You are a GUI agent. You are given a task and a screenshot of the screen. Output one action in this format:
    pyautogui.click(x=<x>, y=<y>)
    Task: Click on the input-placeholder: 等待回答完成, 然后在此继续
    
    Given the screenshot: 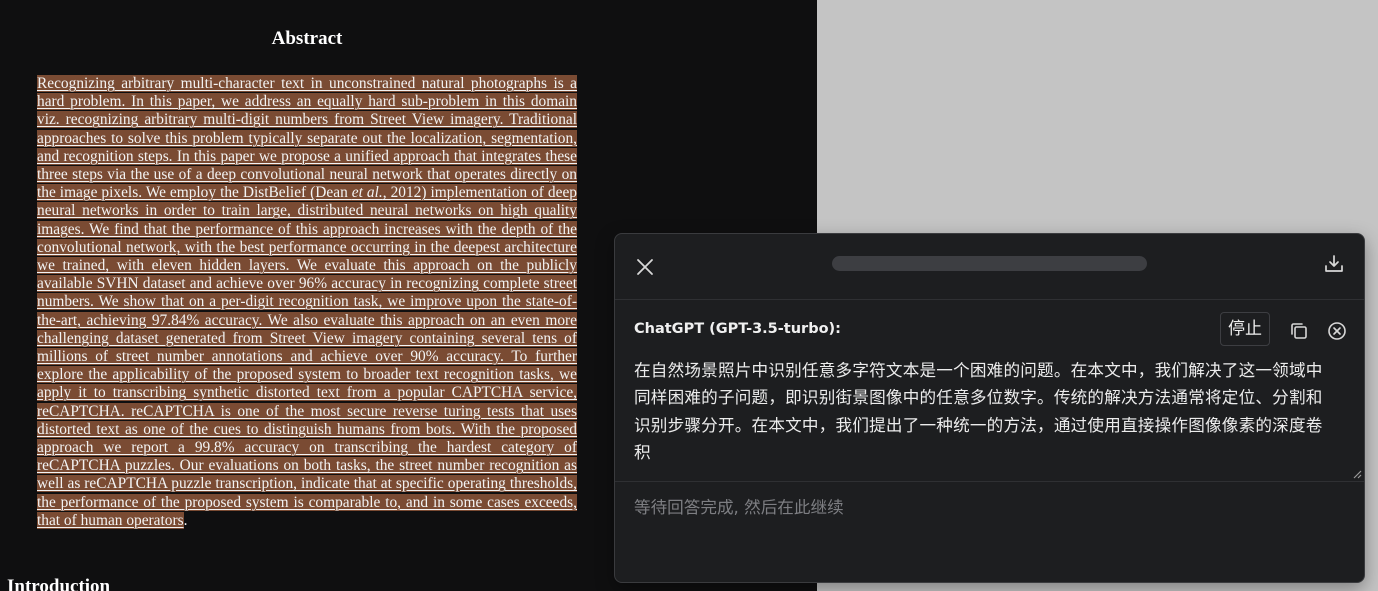 What is the action you would take?
    pyautogui.click(x=739, y=507)
    